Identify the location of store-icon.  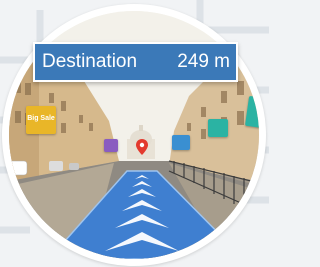
(218, 128).